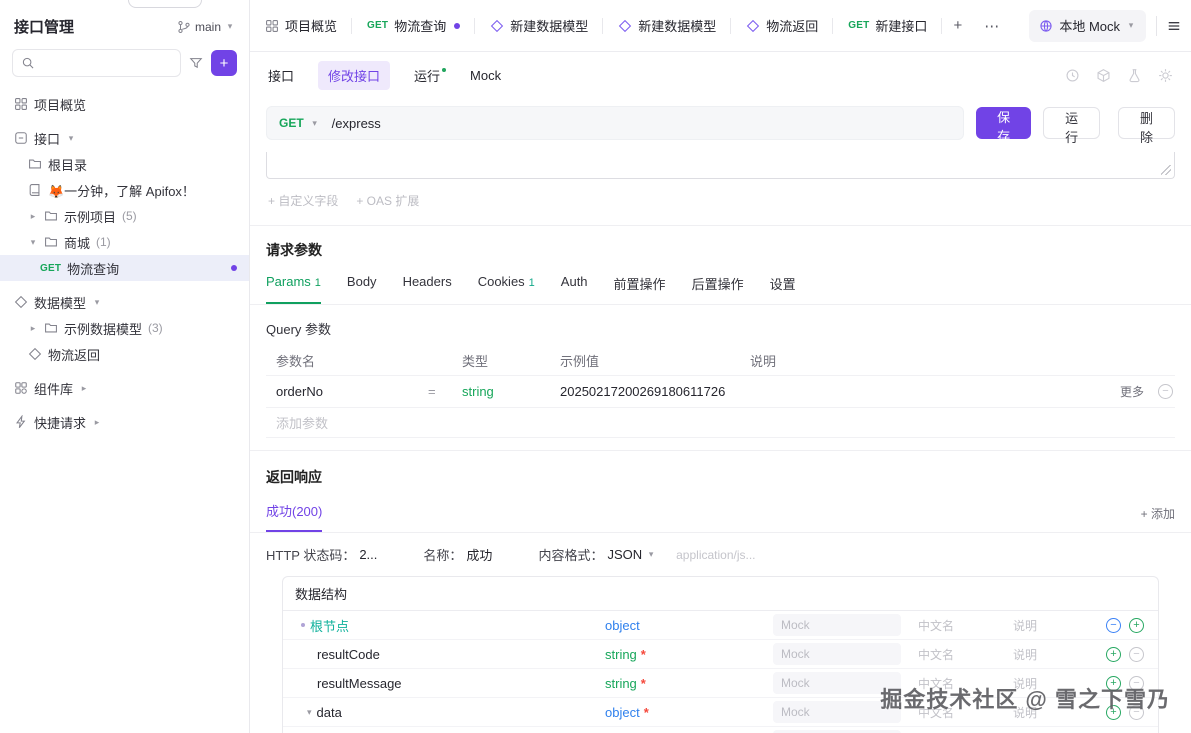 Image resolution: width=1191 pixels, height=733 pixels. I want to click on tab-params: Params 1, so click(293, 289).